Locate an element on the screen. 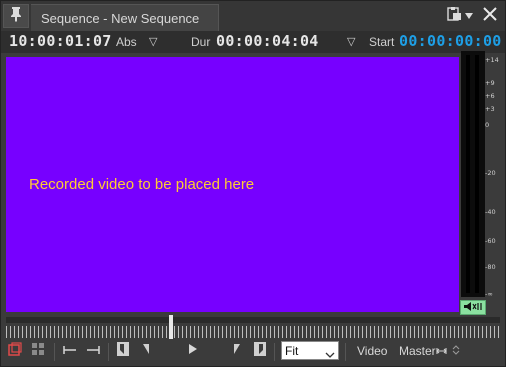 Image resolution: width=506 pixels, height=367 pixels. pin-button is located at coordinates (16, 16).